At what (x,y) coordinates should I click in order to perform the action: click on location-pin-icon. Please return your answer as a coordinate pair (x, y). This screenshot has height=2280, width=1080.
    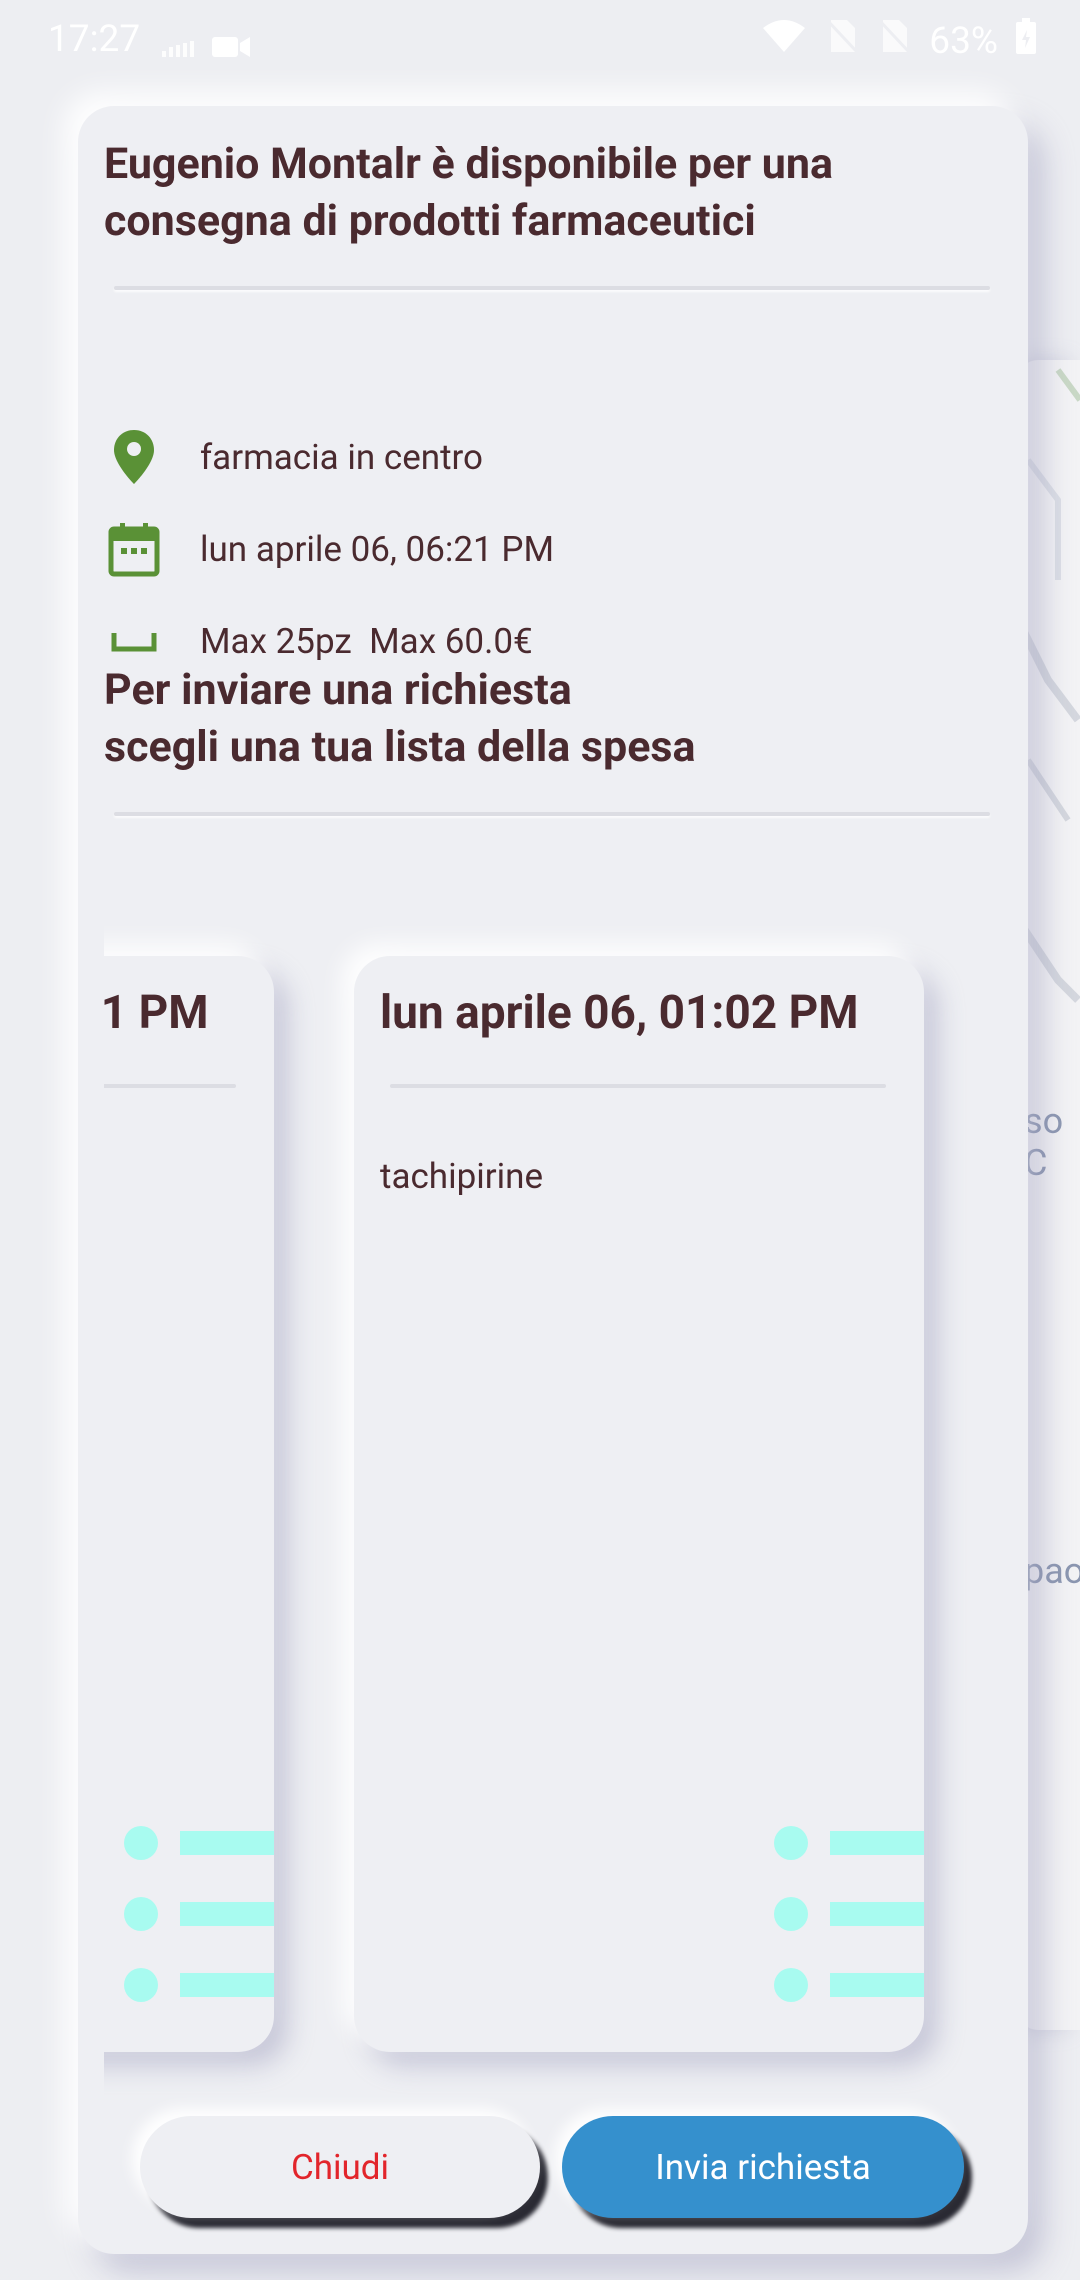
    Looking at the image, I should click on (134, 457).